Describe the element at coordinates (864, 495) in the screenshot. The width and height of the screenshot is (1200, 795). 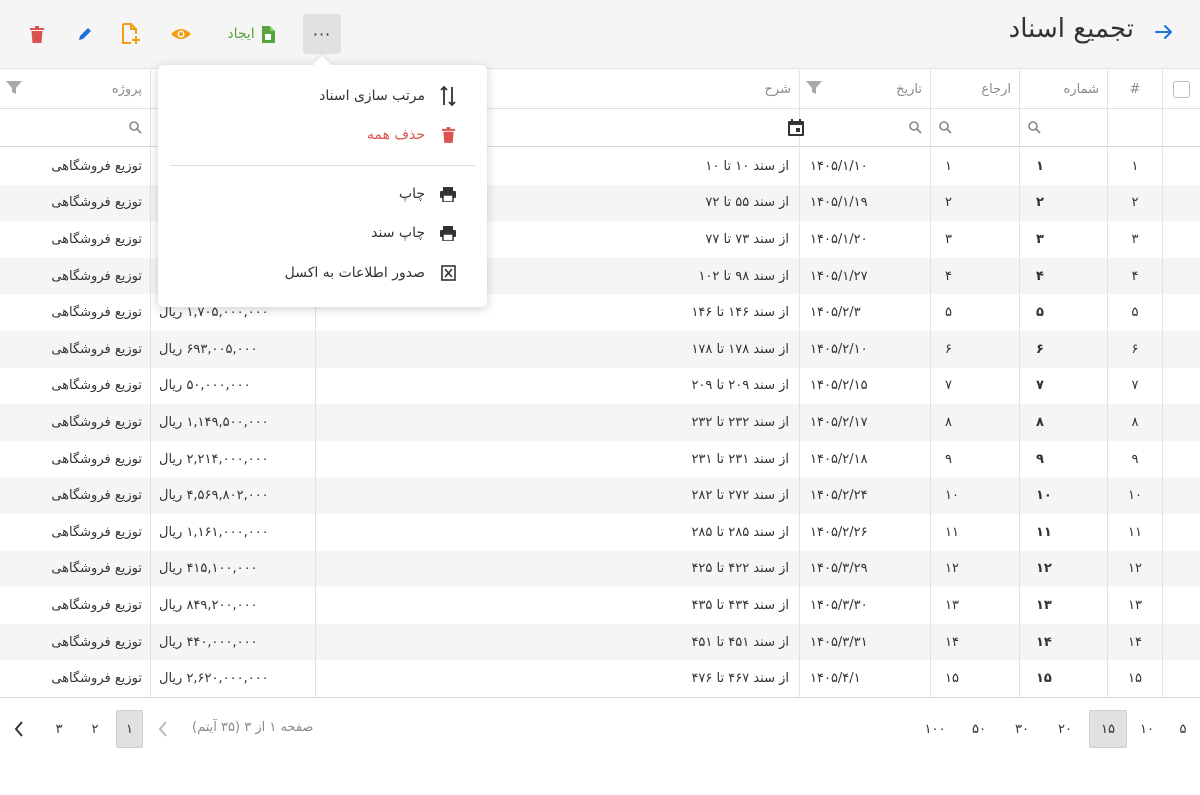
I see `cell-date: ۱۴۰۵/۲/۲۴` at that location.